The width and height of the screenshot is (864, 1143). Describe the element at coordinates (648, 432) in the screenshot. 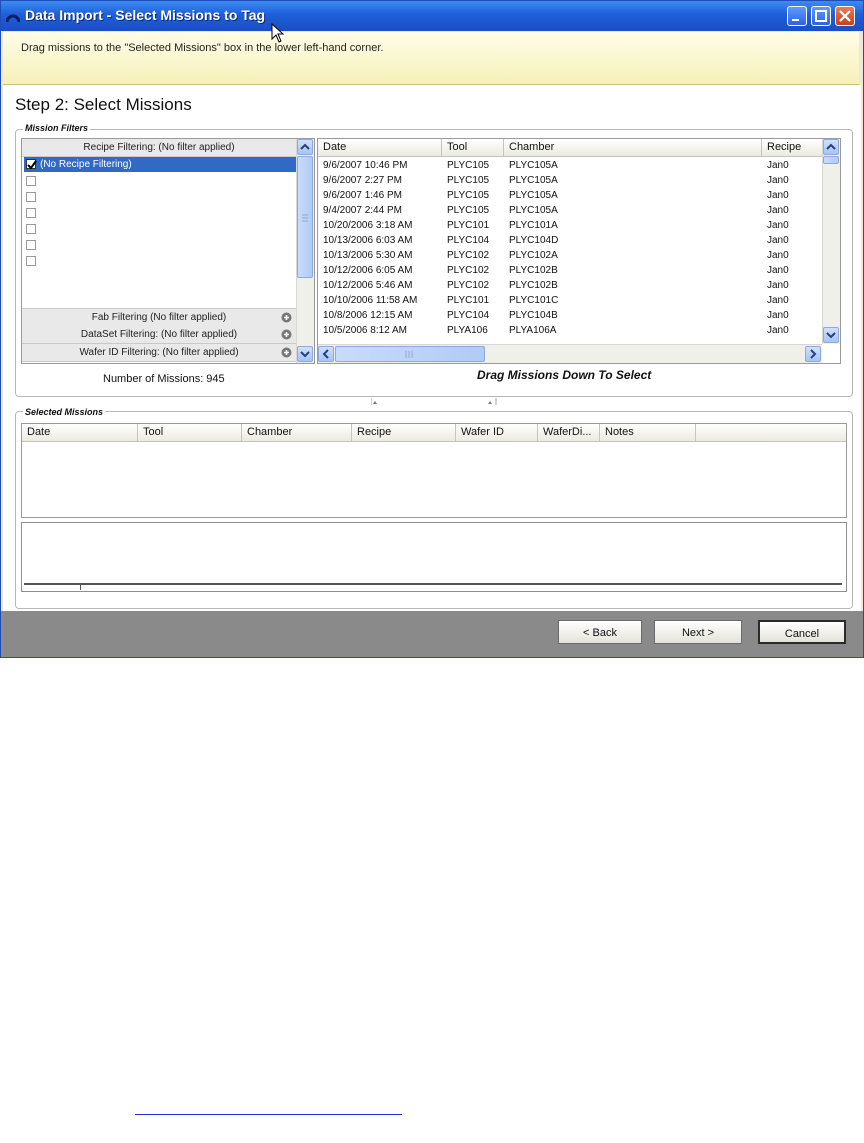

I see `column-header-notes: Notes` at that location.